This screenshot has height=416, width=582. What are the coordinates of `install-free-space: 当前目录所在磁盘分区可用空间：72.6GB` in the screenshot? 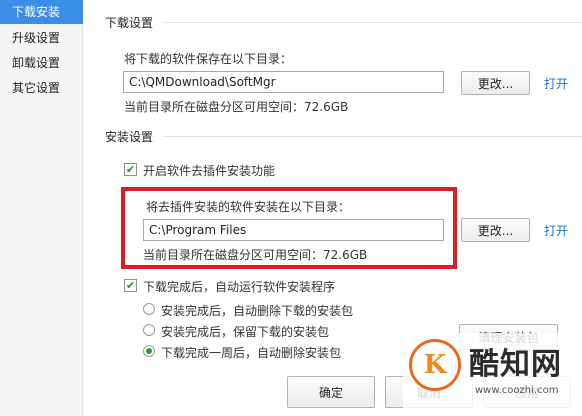 It's located at (255, 255).